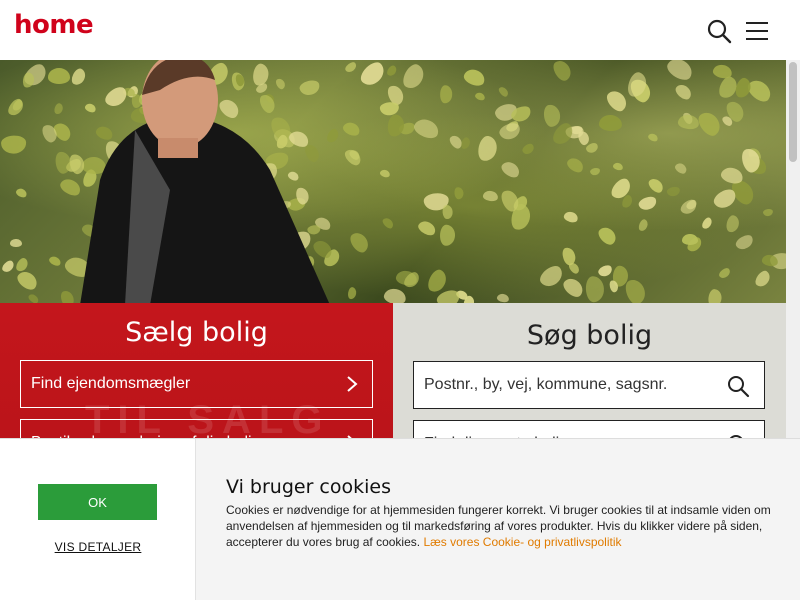  What do you see at coordinates (522, 542) in the screenshot?
I see `cookie-policy-link: Læs vores Cookie- og privatlivspolitik` at bounding box center [522, 542].